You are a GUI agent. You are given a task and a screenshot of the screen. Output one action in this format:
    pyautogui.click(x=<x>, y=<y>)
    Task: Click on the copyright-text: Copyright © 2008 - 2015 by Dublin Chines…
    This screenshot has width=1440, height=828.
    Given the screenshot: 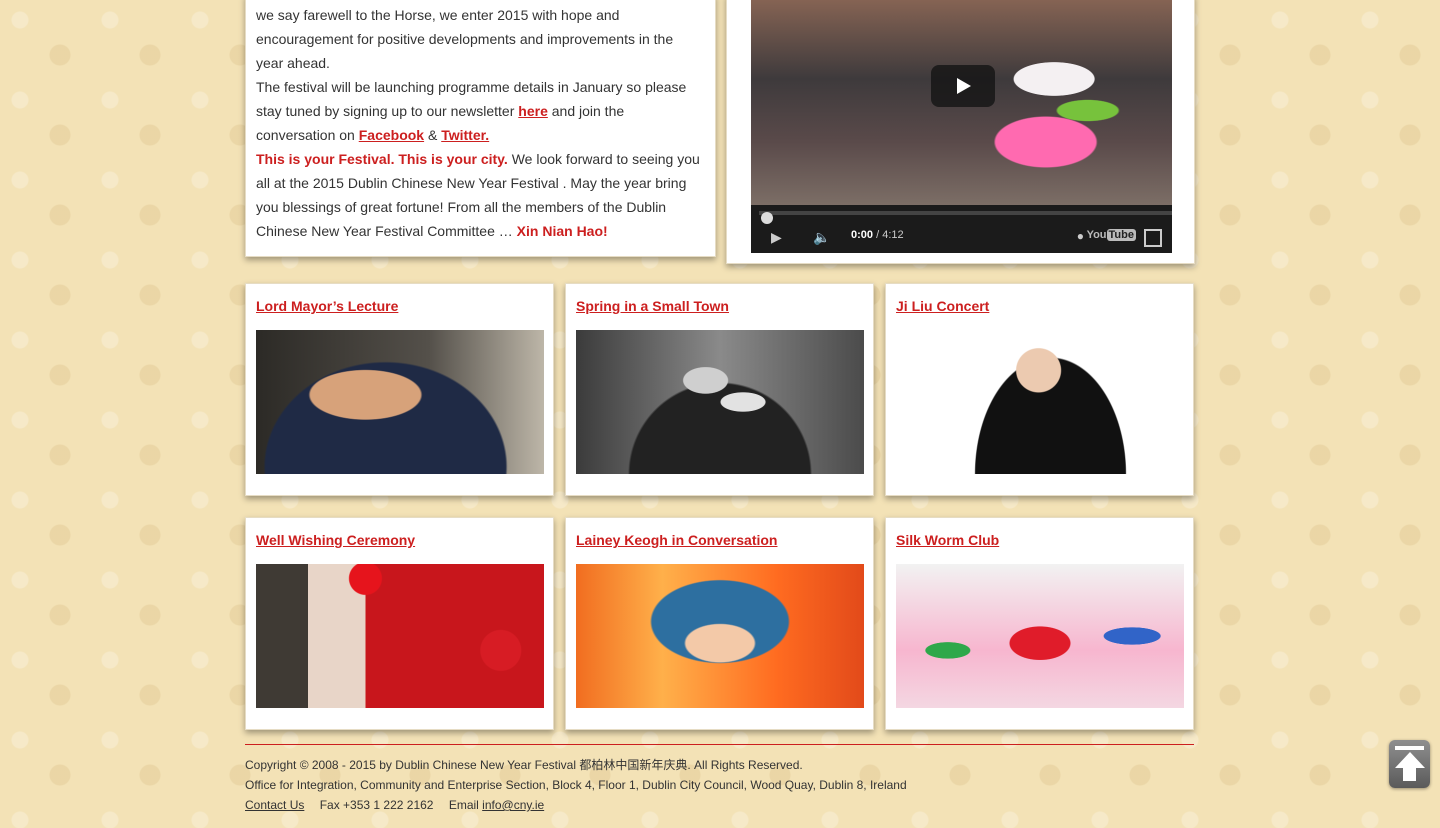 What is the action you would take?
    pyautogui.click(x=524, y=765)
    